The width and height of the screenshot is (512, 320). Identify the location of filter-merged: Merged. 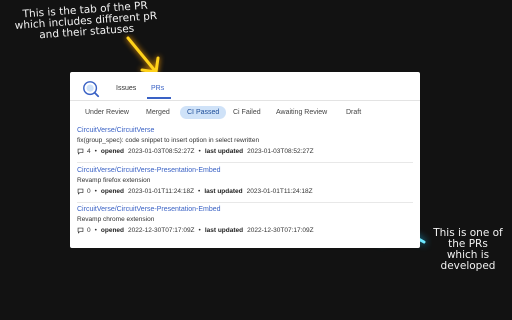
(158, 112).